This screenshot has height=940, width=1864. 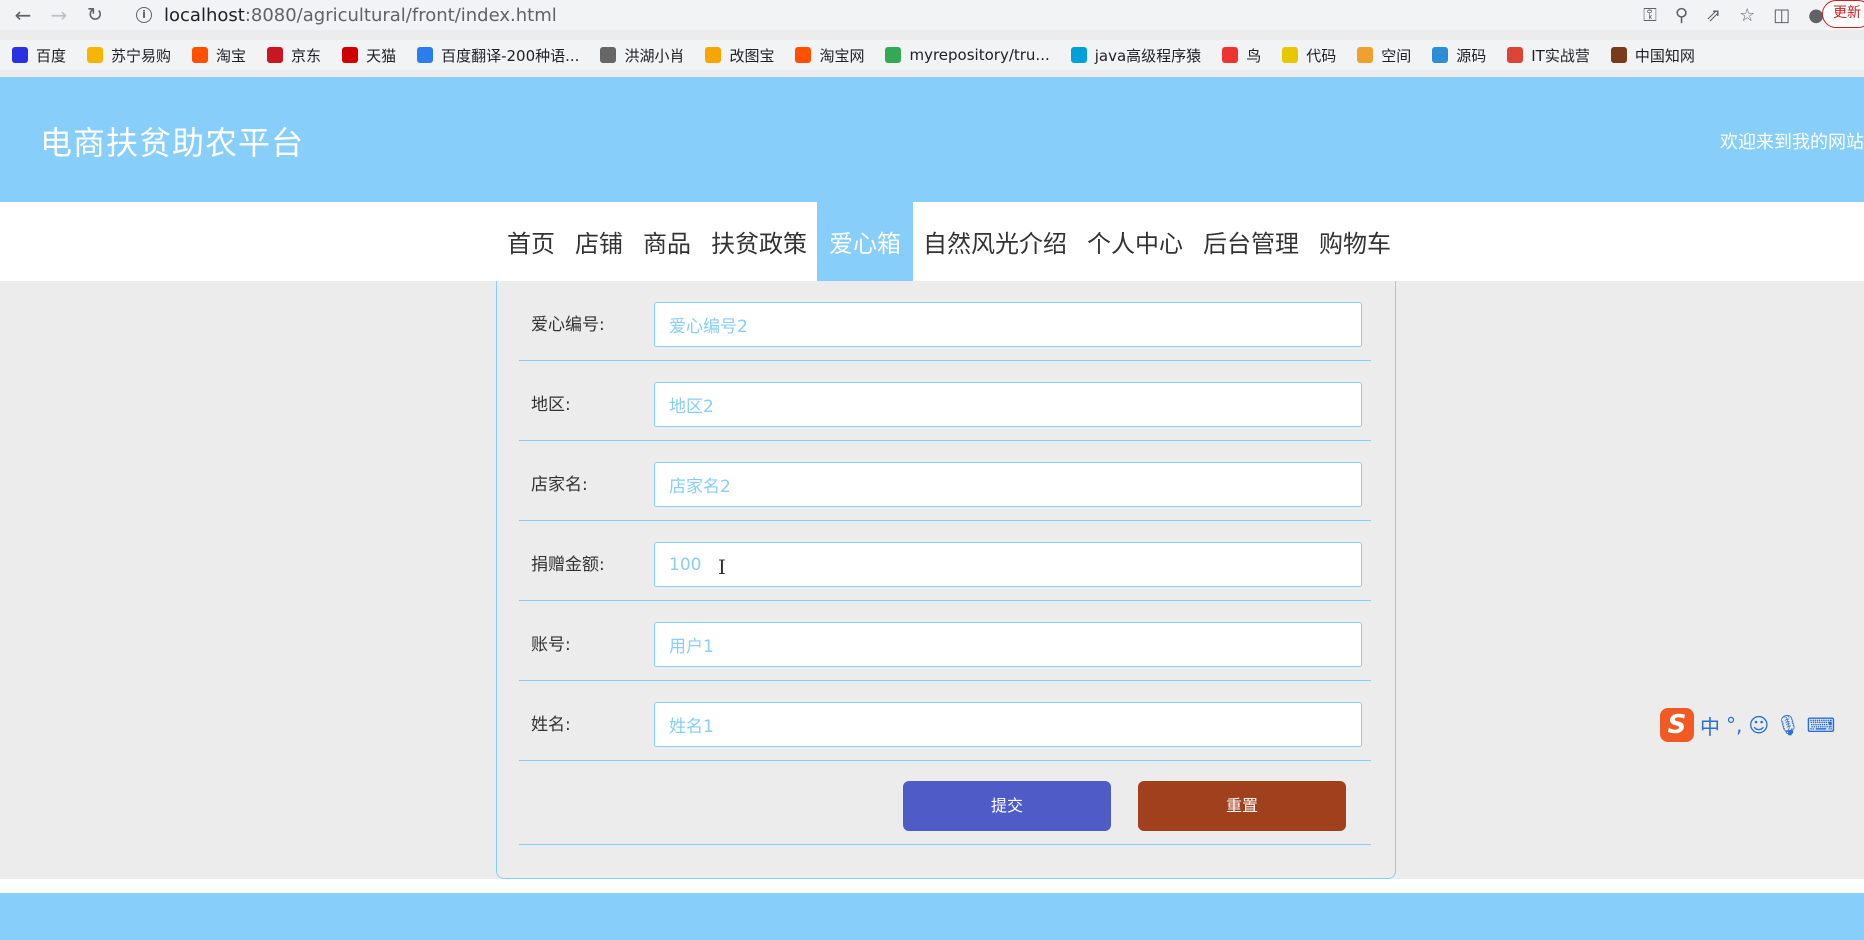 I want to click on bookmark-label: 鸟, so click(x=1254, y=55).